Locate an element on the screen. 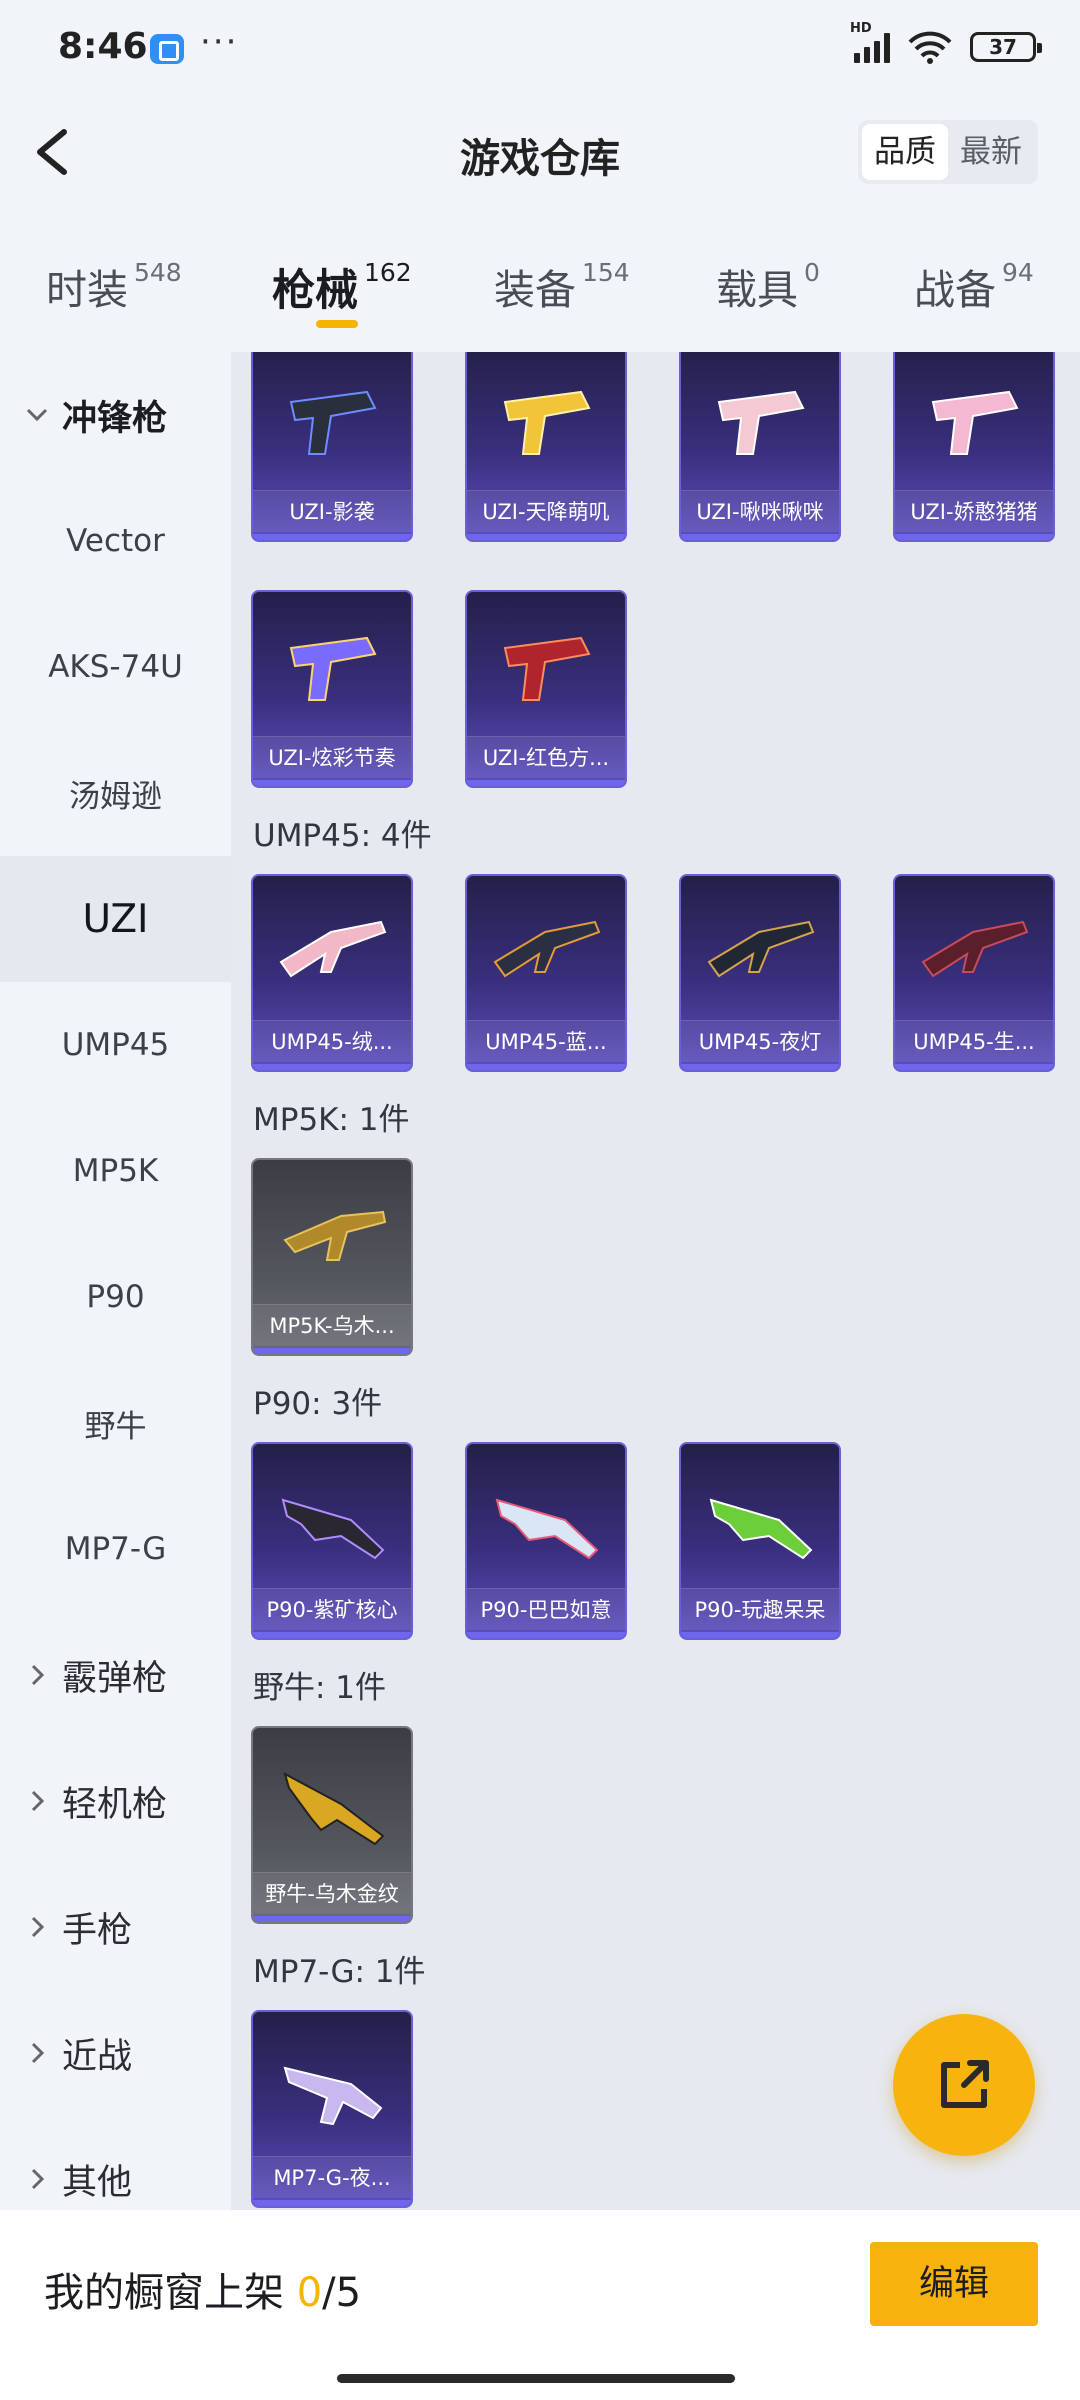  item-card: P90-巴巴如意 is located at coordinates (546, 1541).